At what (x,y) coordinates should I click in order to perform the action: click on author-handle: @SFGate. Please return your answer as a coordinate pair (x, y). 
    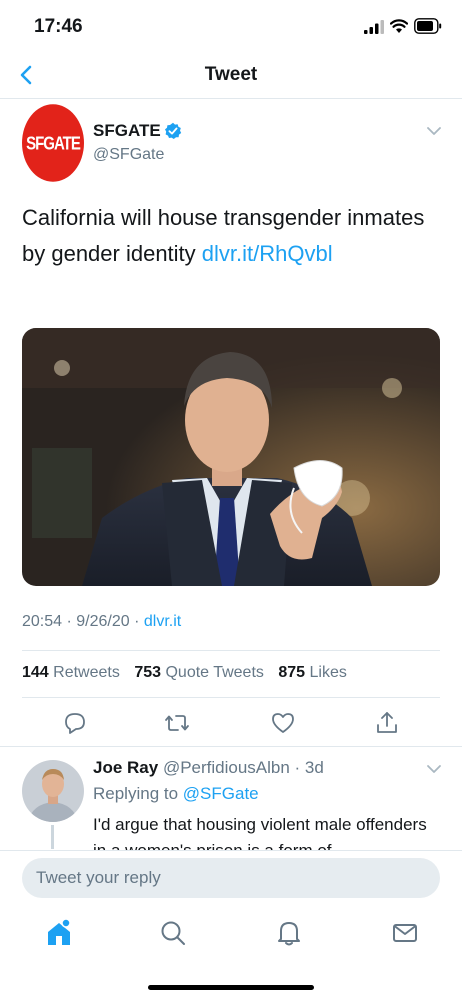
    Looking at the image, I should click on (128, 155).